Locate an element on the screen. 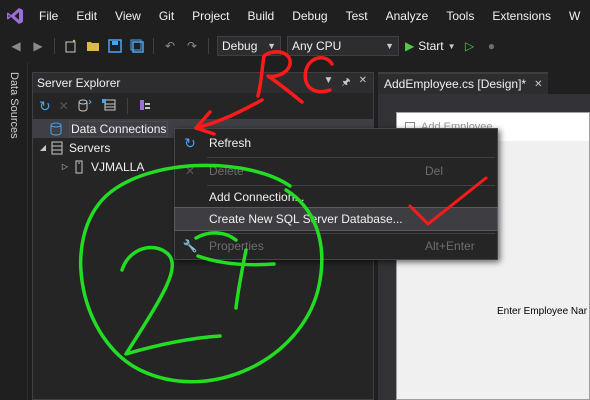 The image size is (590, 400). solution-platform-dropdown: Any CPU ▼ is located at coordinates (343, 46).